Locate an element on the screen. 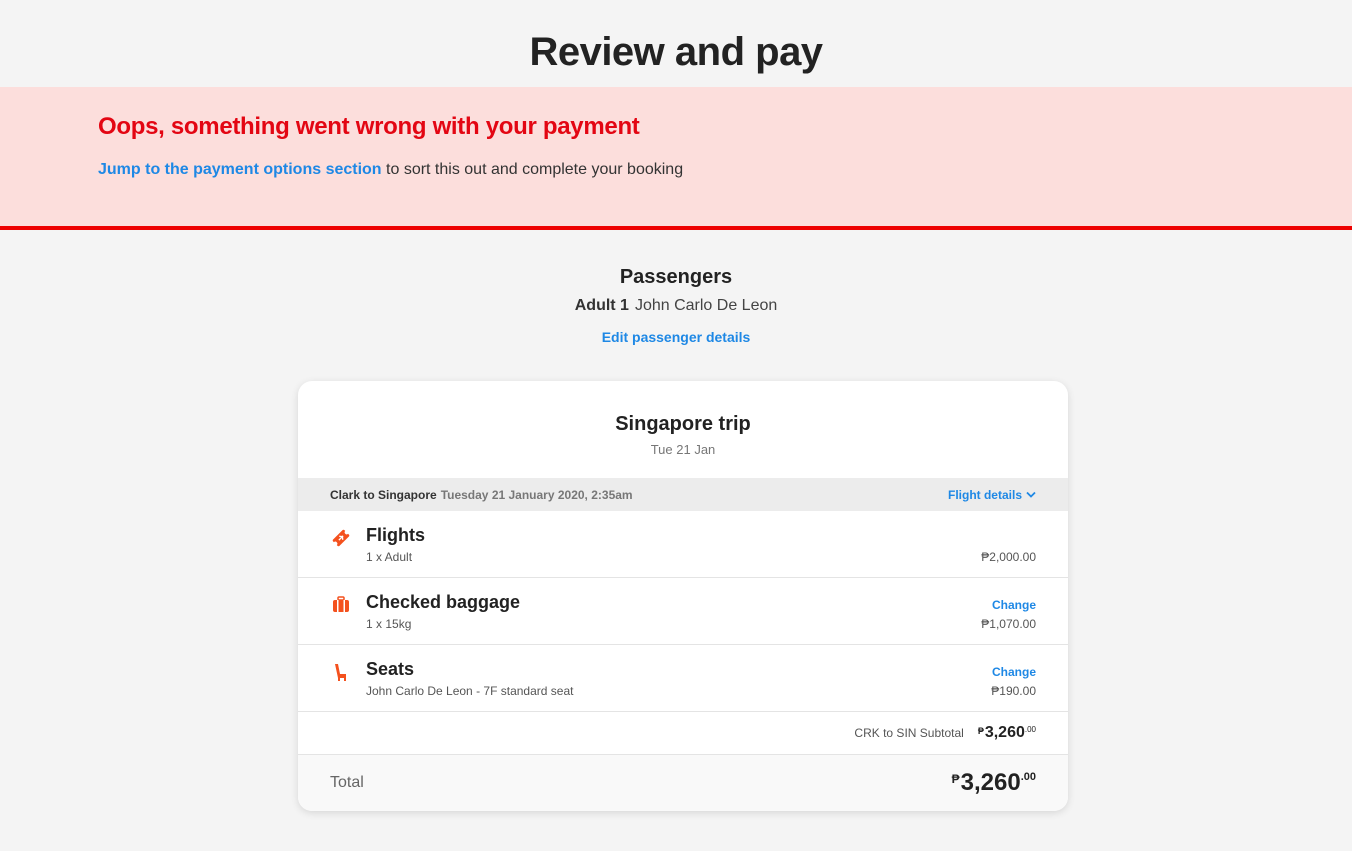 This screenshot has height=851, width=1352. trip-date: Tue 21 Jan is located at coordinates (683, 449).